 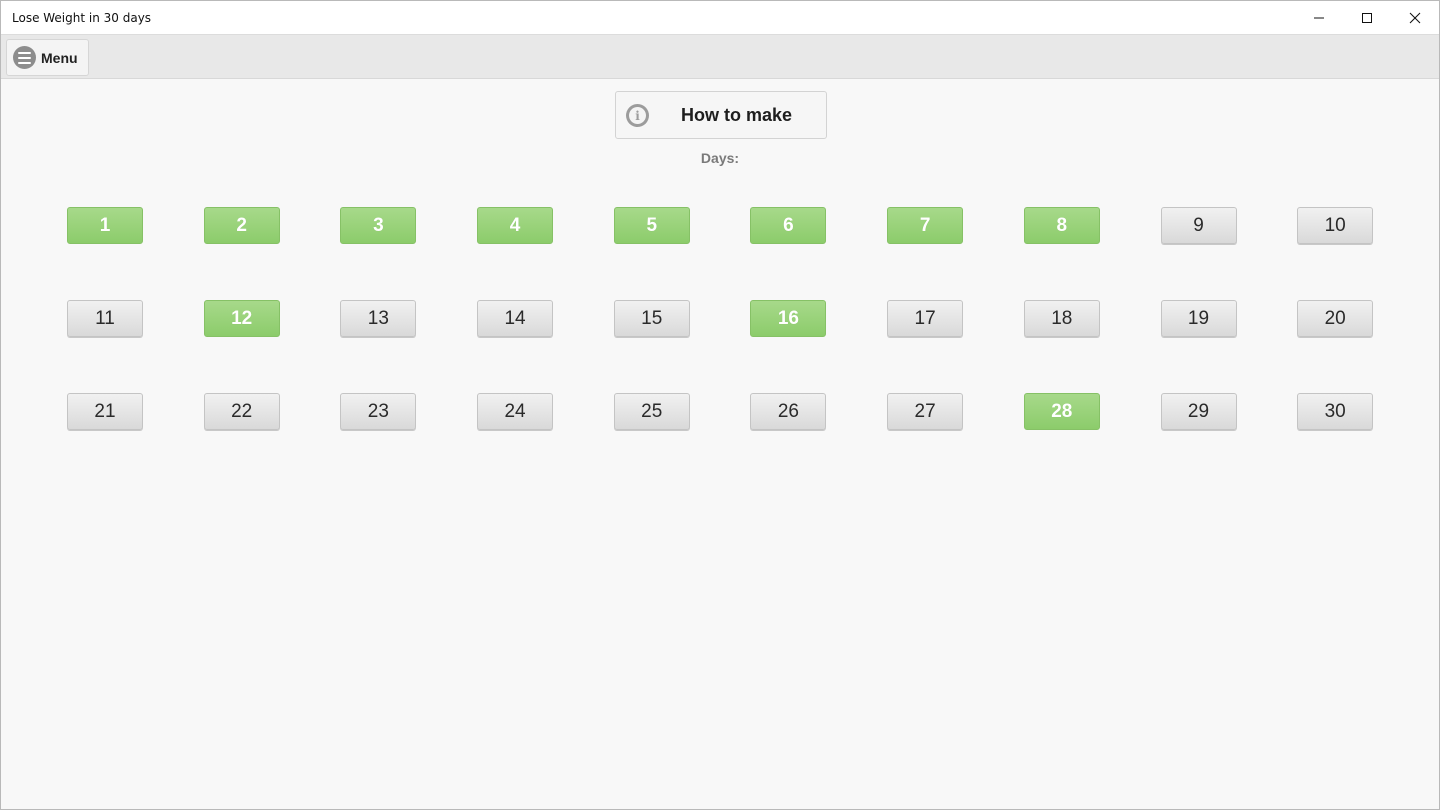 I want to click on day-button-30: 30, so click(x=1335, y=411).